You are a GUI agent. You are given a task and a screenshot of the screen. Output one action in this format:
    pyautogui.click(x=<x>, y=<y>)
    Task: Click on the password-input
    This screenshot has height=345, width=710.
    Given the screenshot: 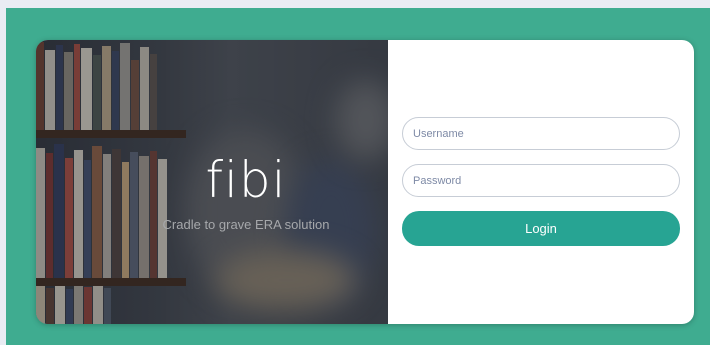 What is the action you would take?
    pyautogui.click(x=541, y=180)
    